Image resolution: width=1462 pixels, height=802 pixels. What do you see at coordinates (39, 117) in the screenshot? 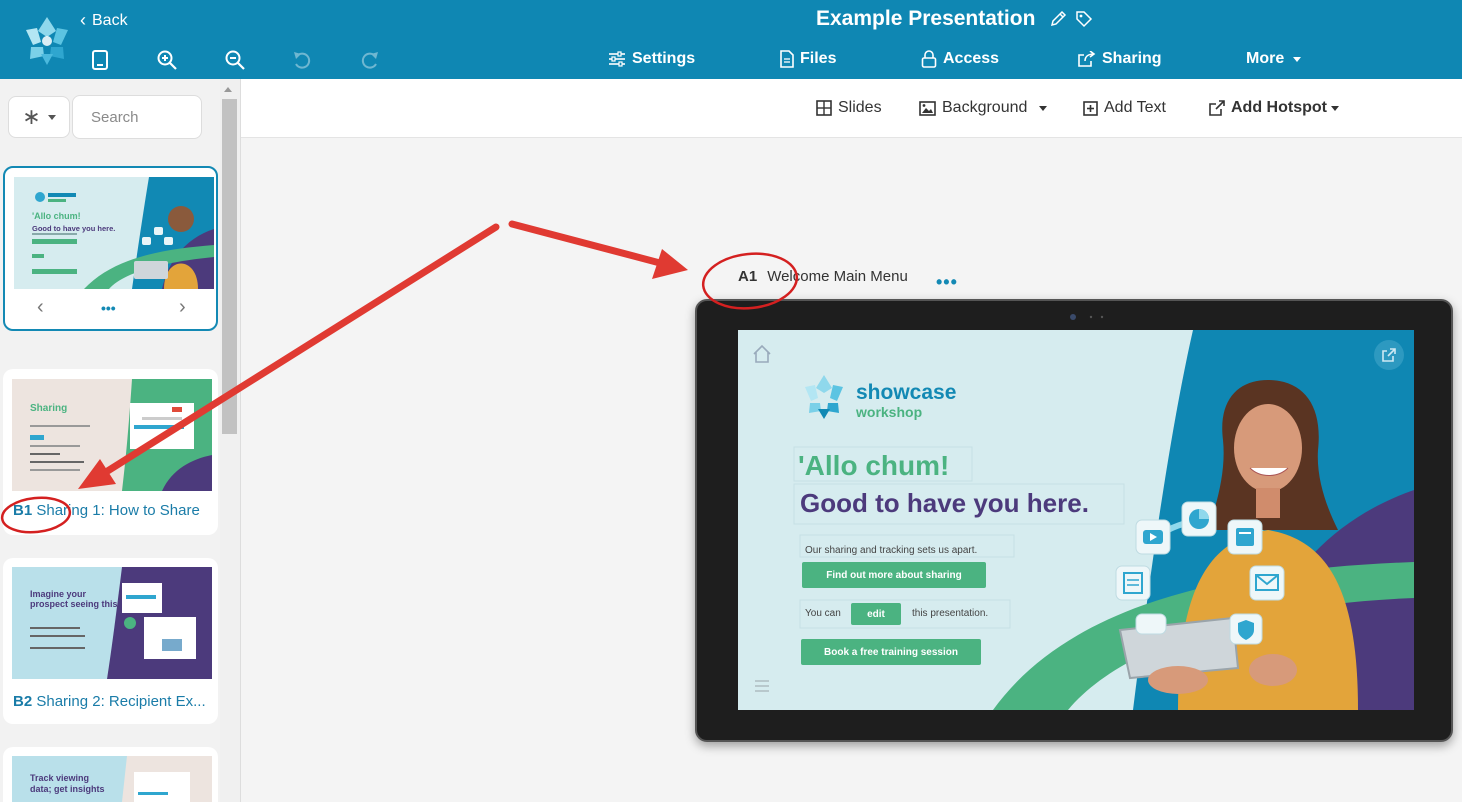
I see `filter-dropdown: ∗` at bounding box center [39, 117].